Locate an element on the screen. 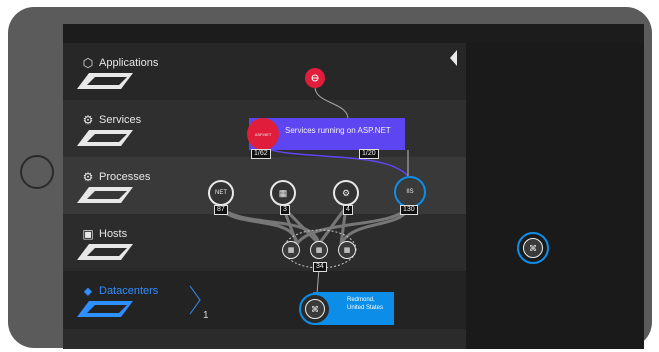 Image resolution: width=659 pixels, height=352 pixels. process-node-iis: IIS is located at coordinates (410, 192).